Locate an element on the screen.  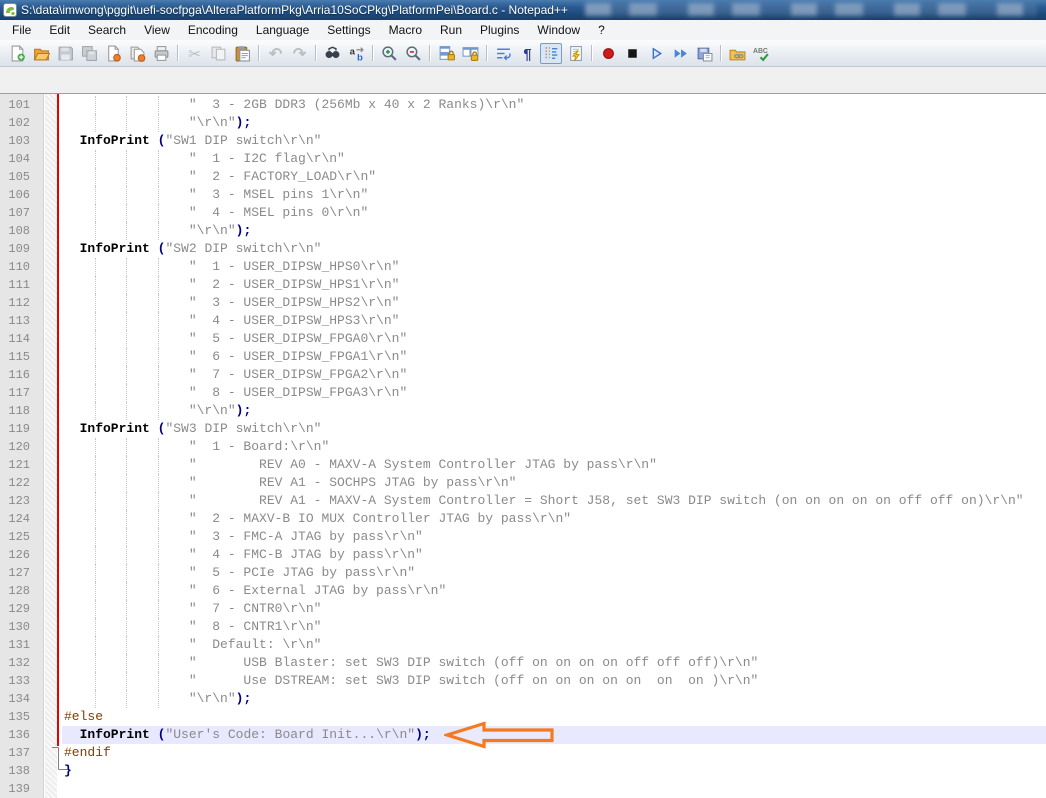
code-line: " 2 - USER_DIPSW_HPS1\r\n" is located at coordinates (554, 285).